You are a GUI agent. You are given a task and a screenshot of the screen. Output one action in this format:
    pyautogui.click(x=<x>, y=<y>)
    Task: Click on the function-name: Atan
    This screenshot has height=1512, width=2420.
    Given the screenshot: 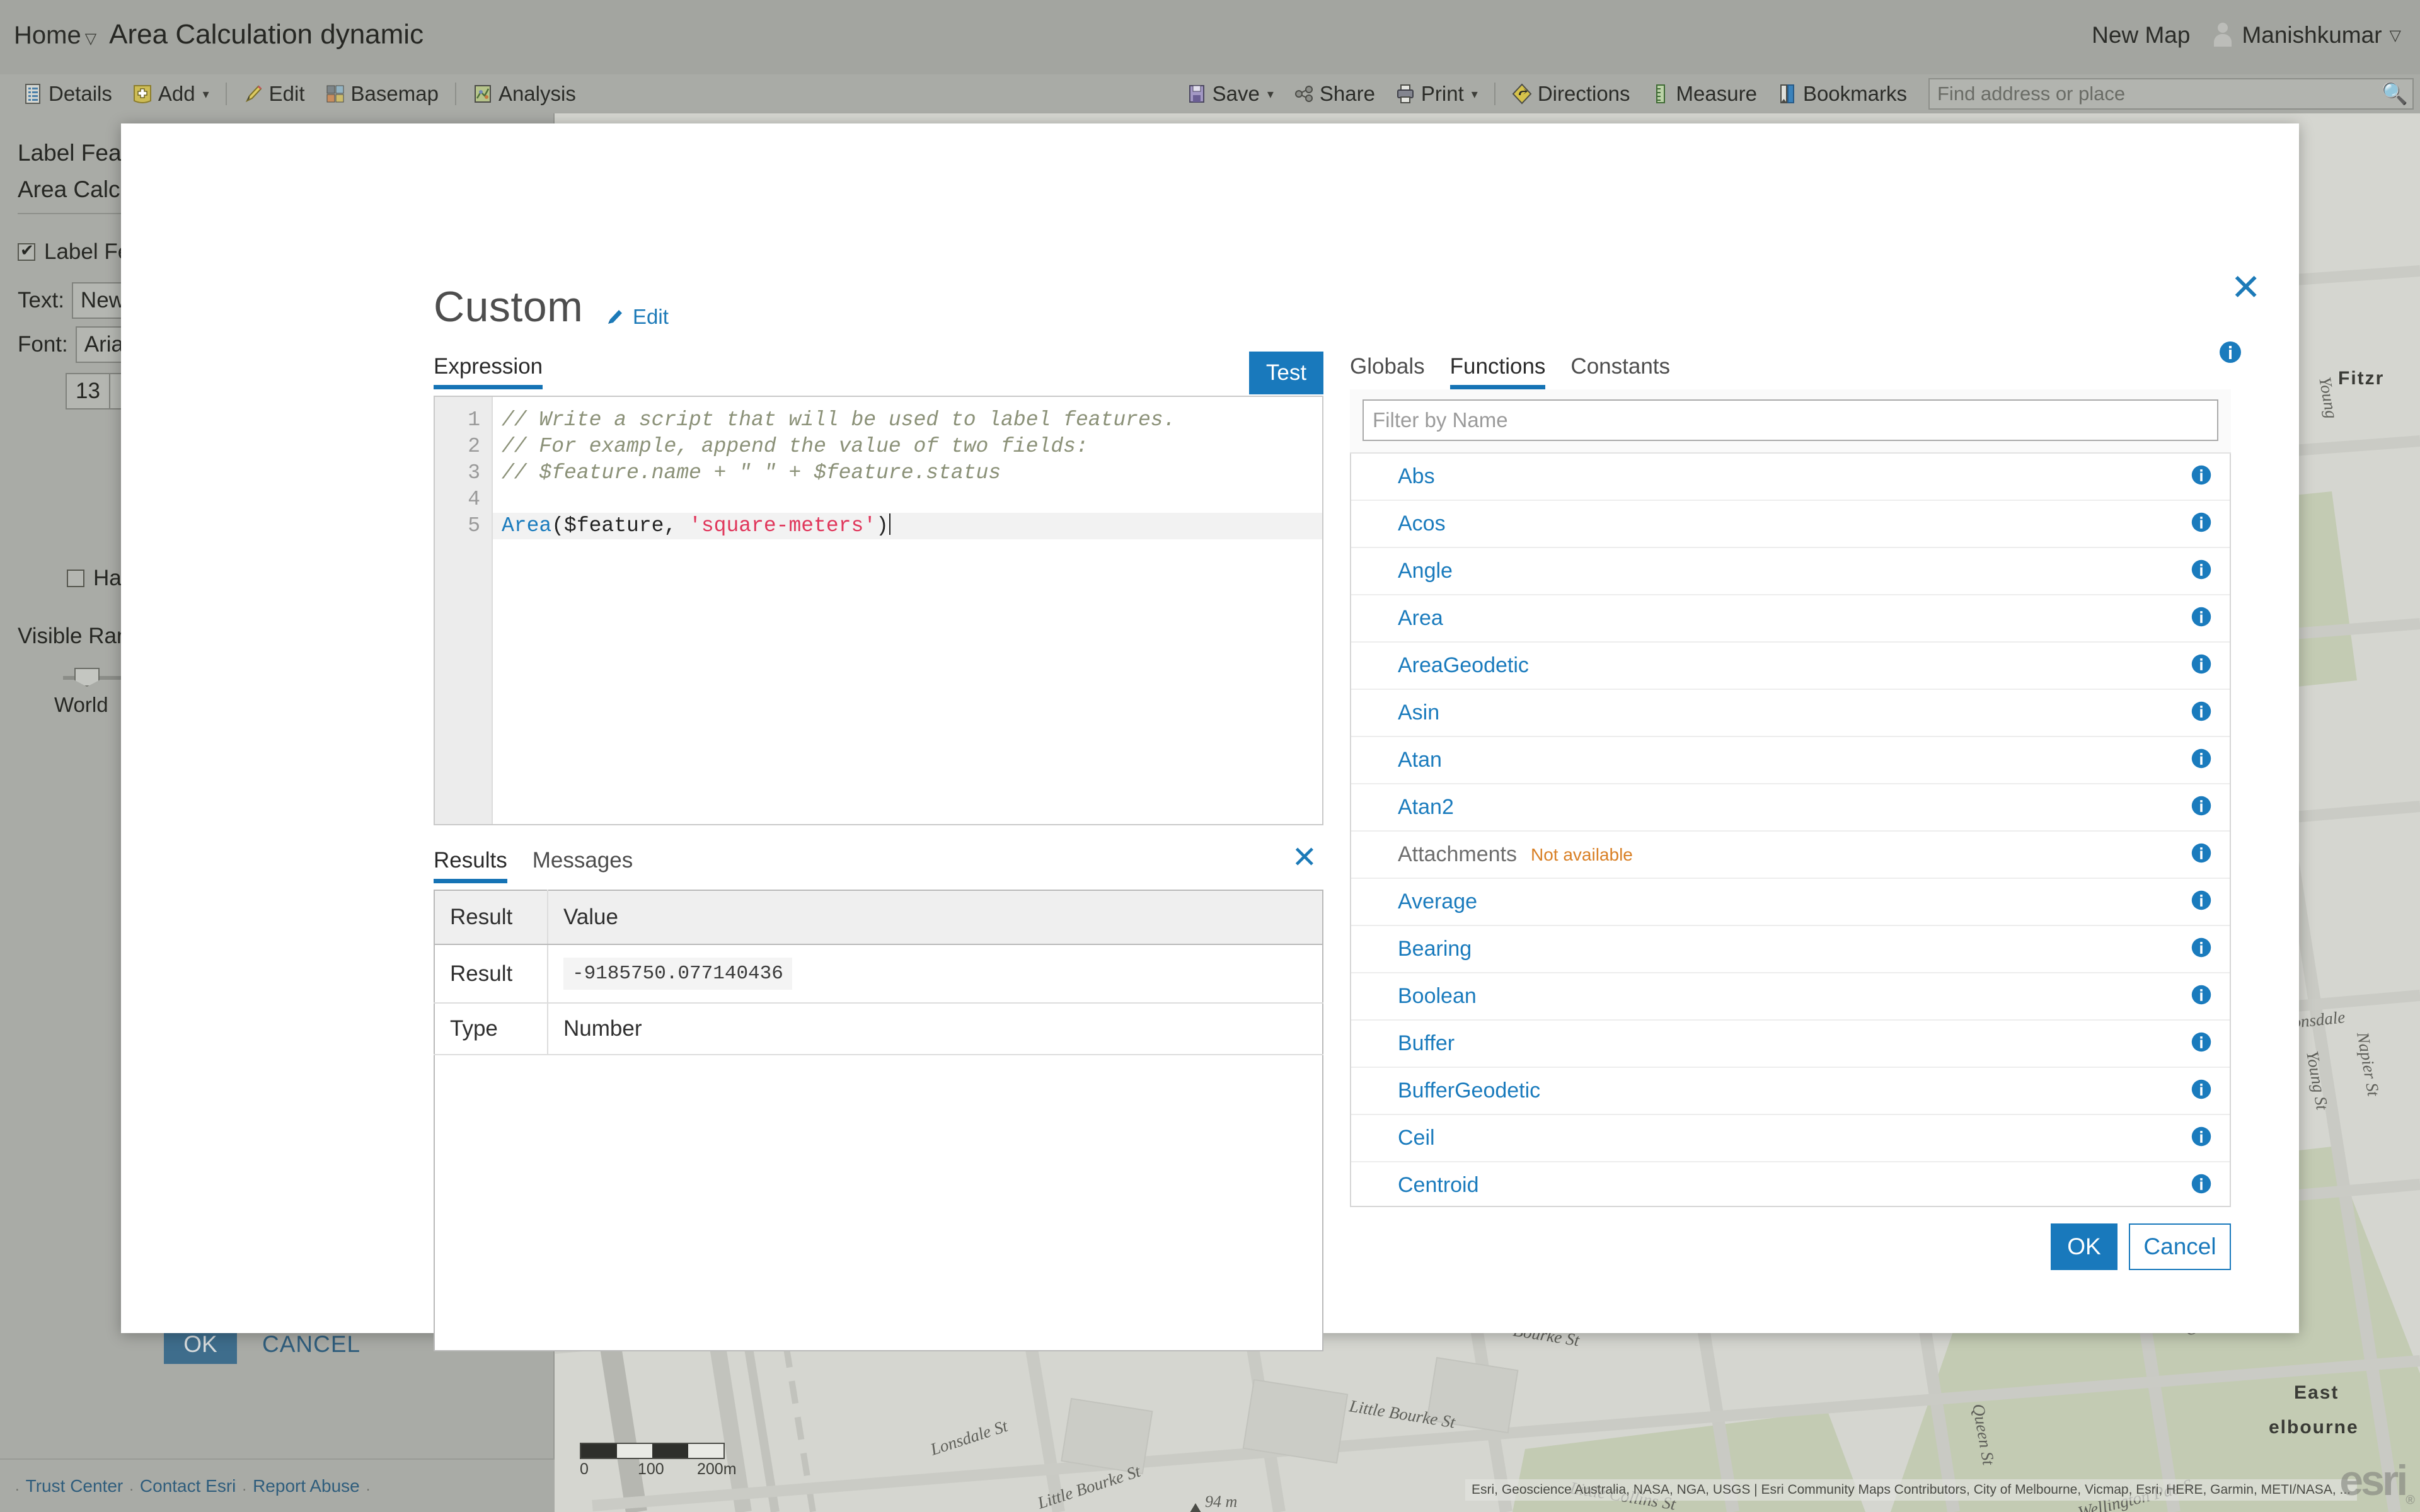 What is the action you would take?
    pyautogui.click(x=1420, y=760)
    